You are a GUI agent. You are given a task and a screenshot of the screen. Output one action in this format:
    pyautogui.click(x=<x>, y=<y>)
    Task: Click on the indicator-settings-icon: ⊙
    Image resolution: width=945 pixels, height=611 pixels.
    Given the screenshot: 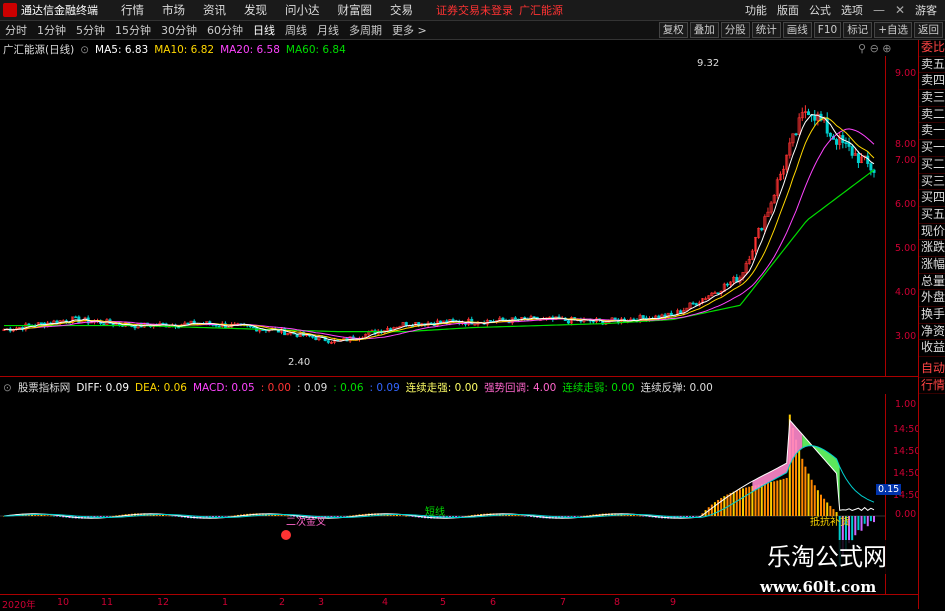 What is the action you would take?
    pyautogui.click(x=7, y=388)
    